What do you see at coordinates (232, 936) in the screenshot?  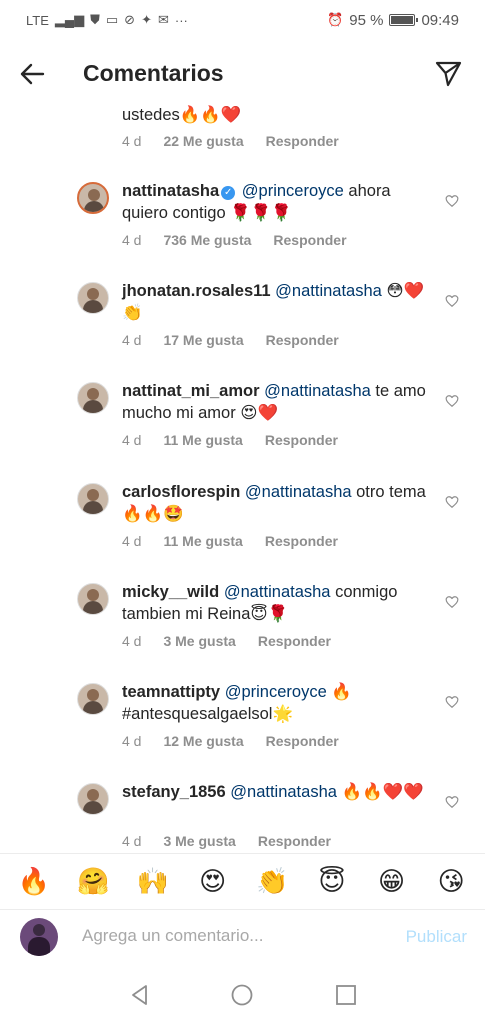 I see `comment-input` at bounding box center [232, 936].